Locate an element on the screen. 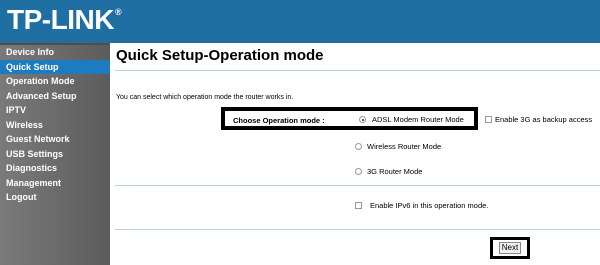  sidebar-item-iptv: IPTV is located at coordinates (55, 110).